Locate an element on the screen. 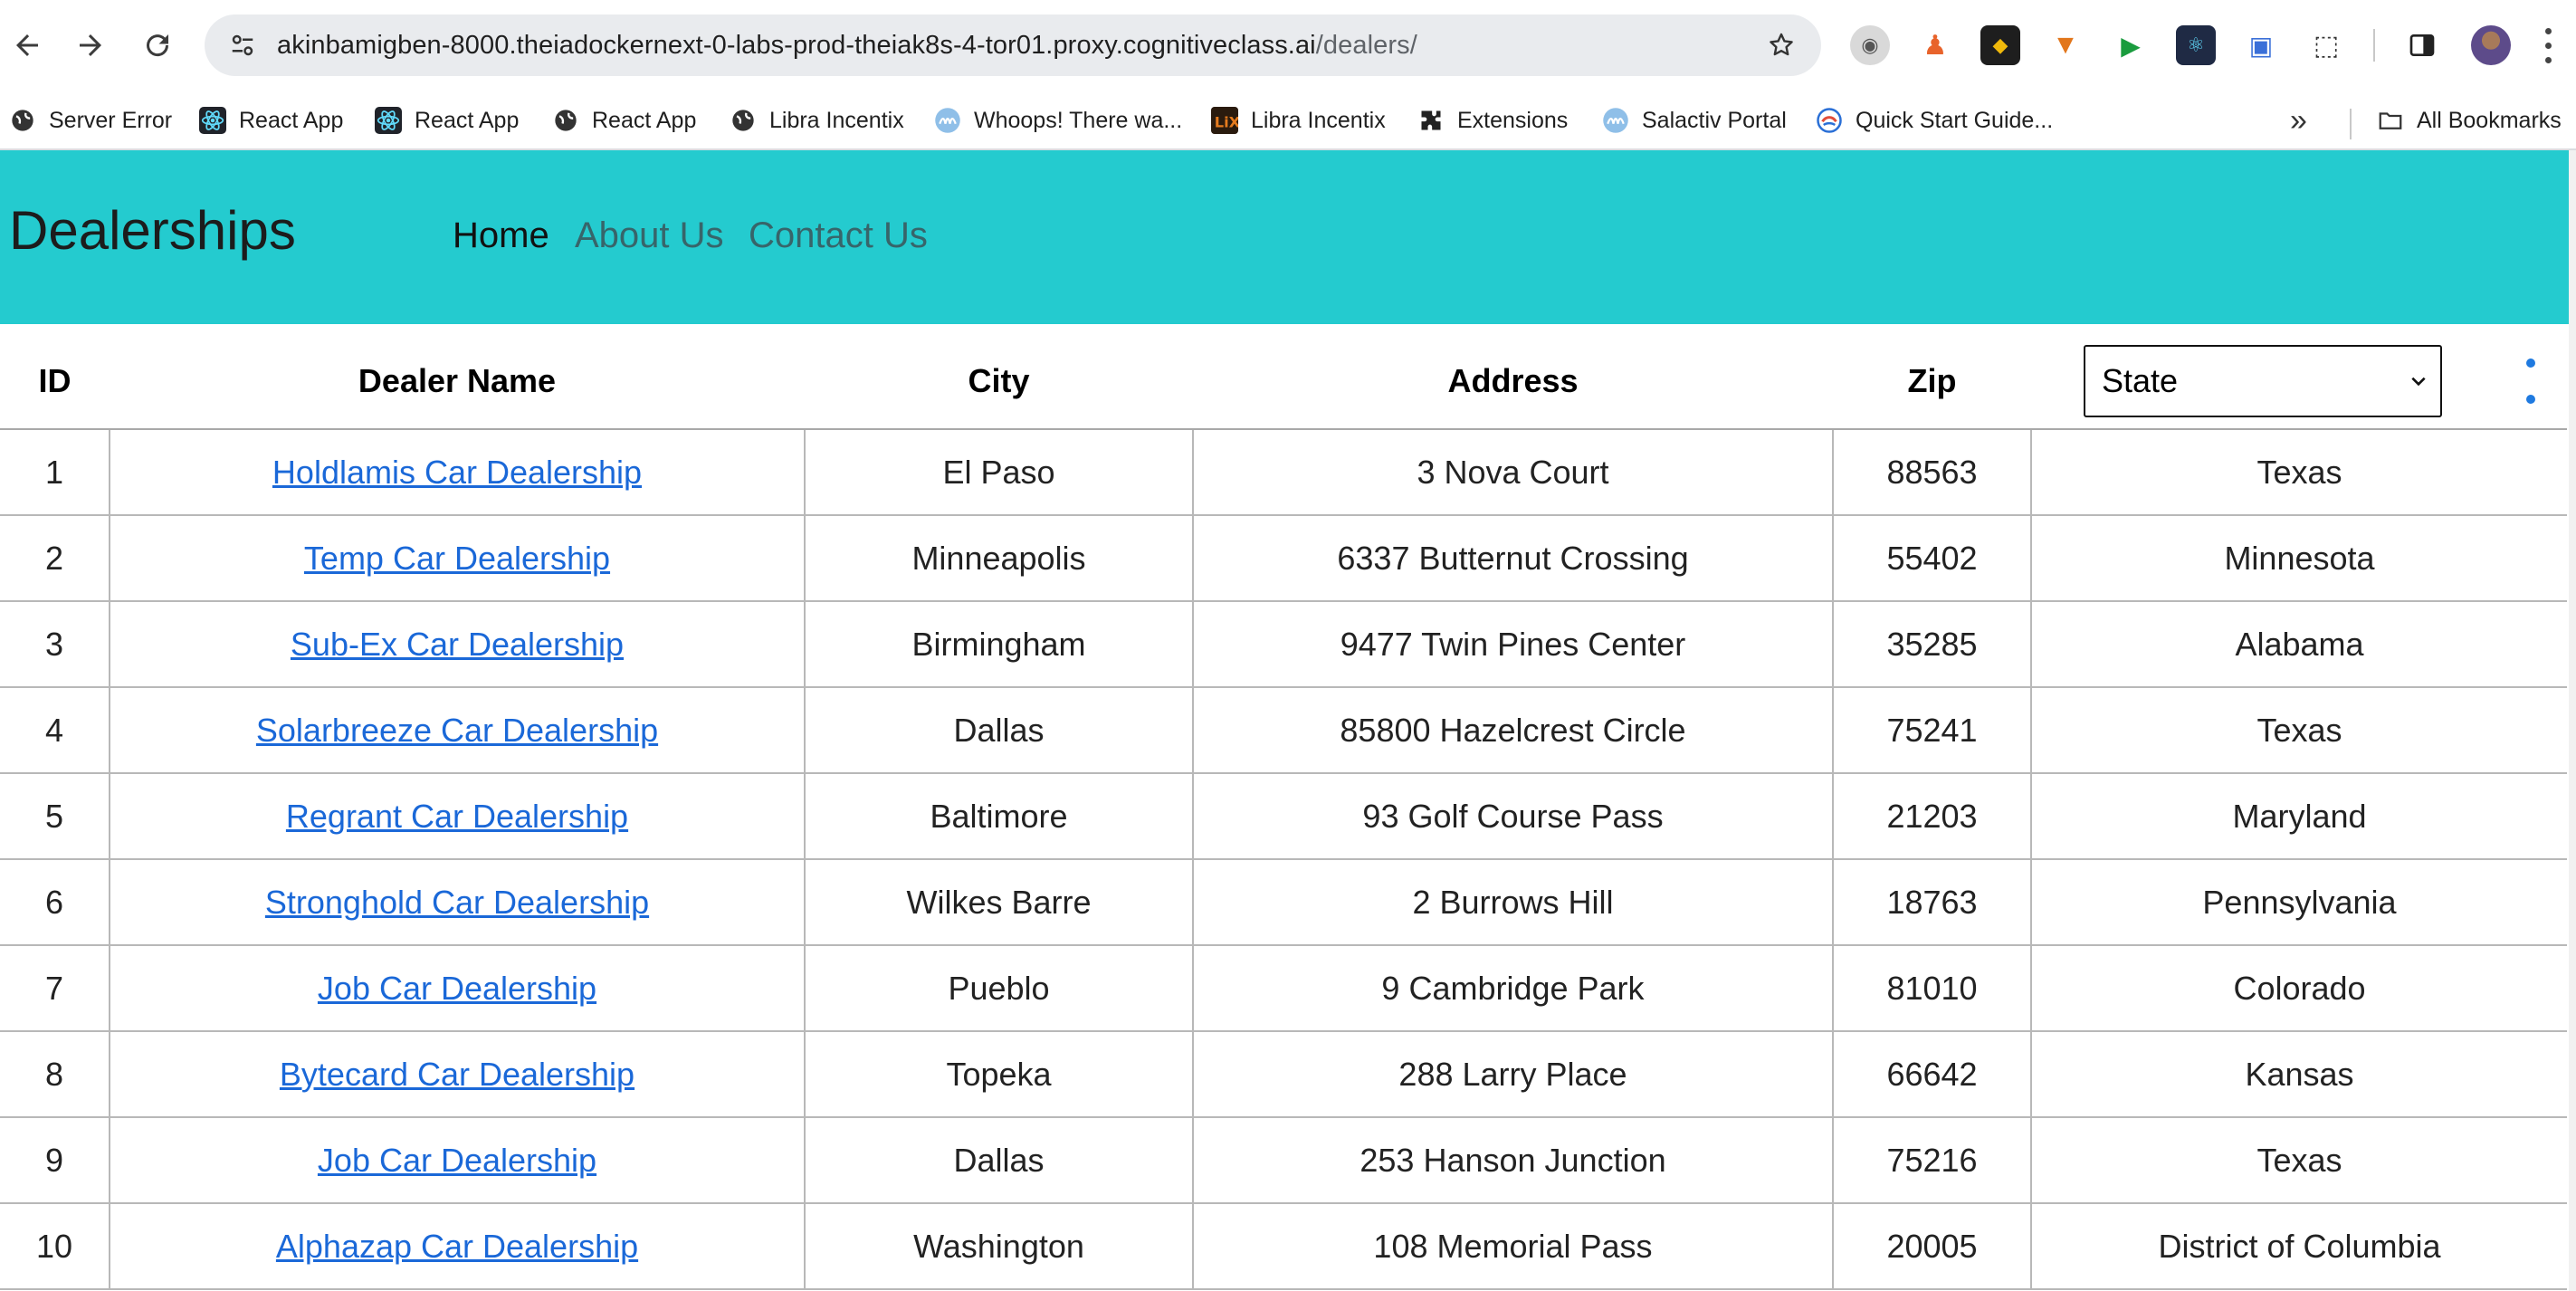  cell-id: 3 is located at coordinates (55, 644).